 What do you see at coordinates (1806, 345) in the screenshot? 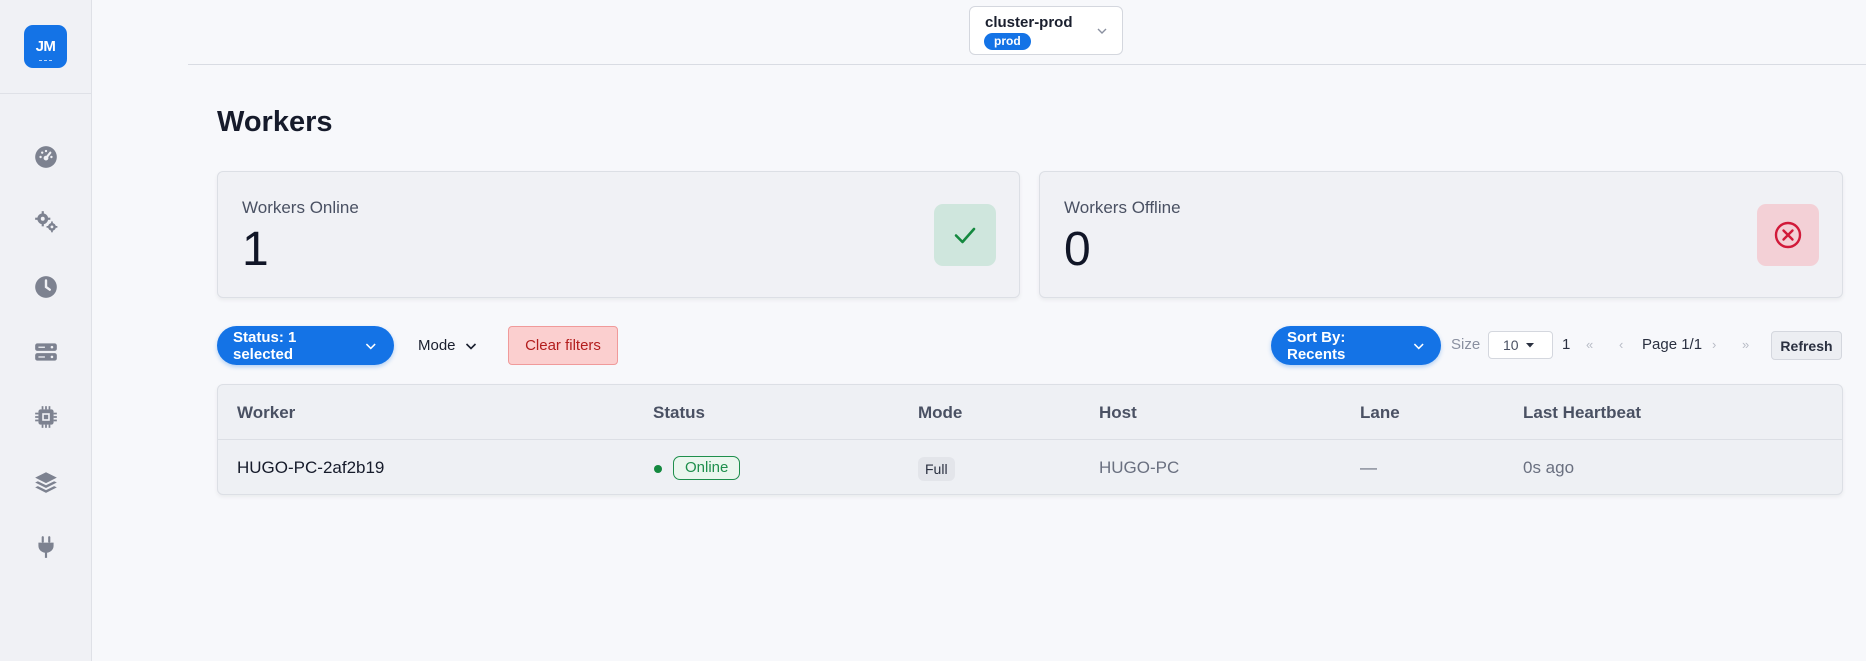
I see `refresh-button: Refresh` at bounding box center [1806, 345].